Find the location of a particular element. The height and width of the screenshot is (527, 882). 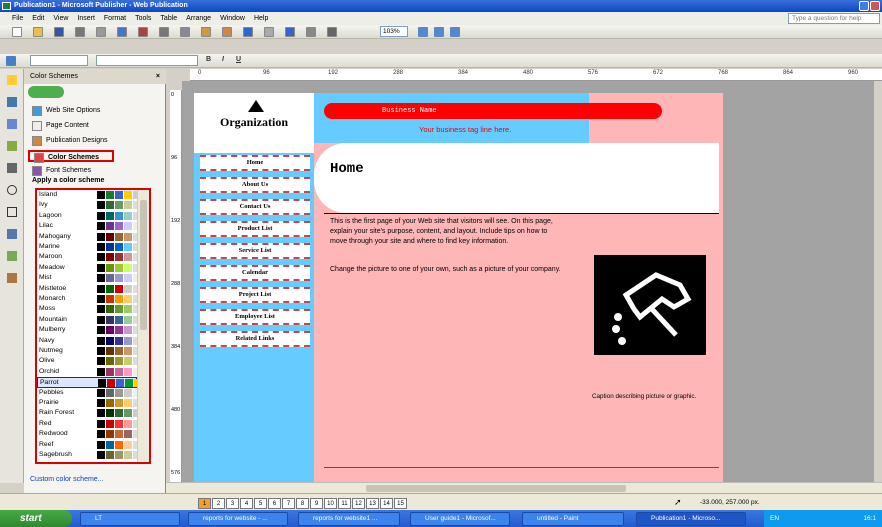

scheme-reef: Reef is located at coordinates (89, 445).